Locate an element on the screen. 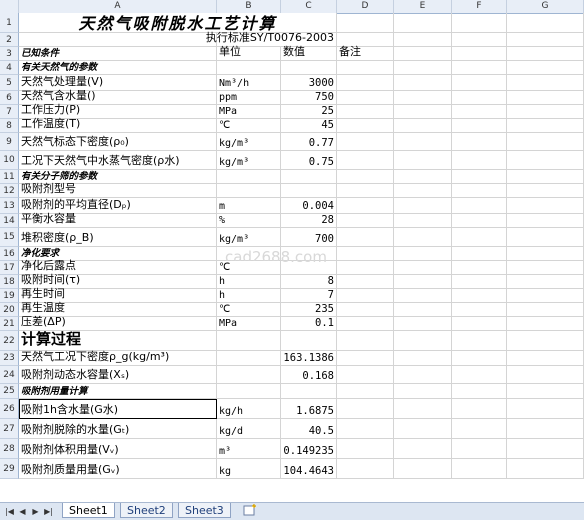 The height and width of the screenshot is (520, 584). cell-g19 is located at coordinates (545, 296).